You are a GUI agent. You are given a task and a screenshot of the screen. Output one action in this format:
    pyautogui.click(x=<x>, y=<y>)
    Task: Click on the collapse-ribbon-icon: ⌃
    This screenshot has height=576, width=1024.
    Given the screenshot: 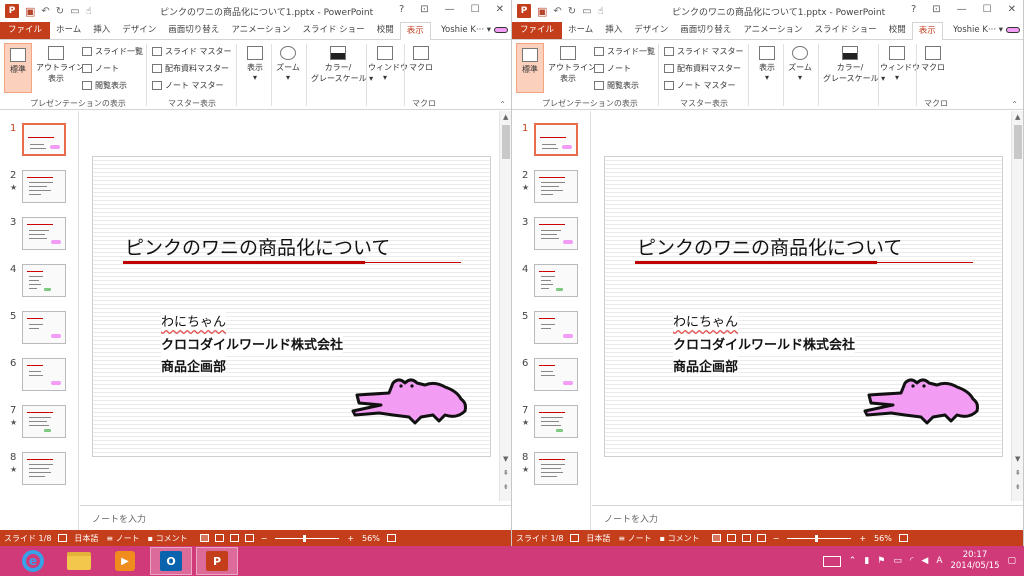 What is the action you would take?
    pyautogui.click(x=1014, y=104)
    